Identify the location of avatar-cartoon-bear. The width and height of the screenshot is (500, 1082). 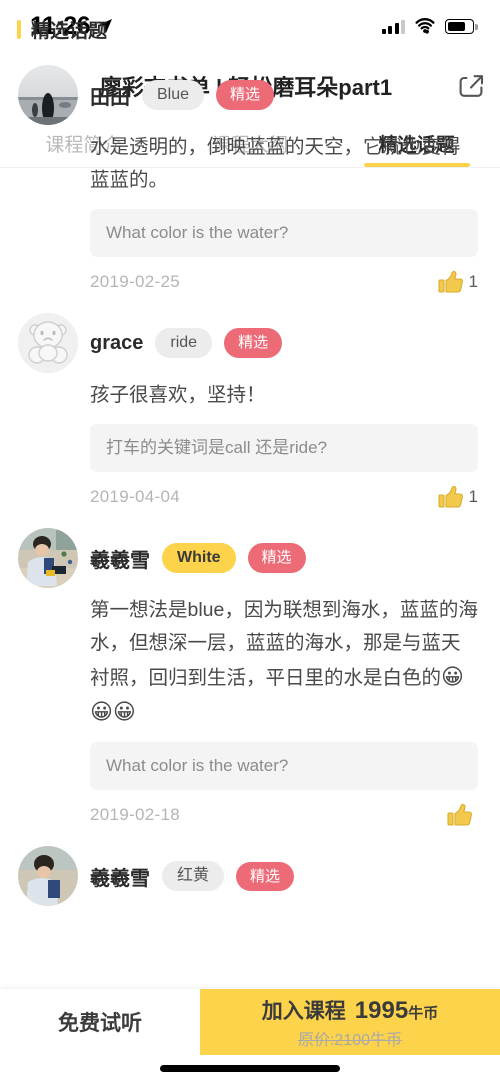
(48, 343).